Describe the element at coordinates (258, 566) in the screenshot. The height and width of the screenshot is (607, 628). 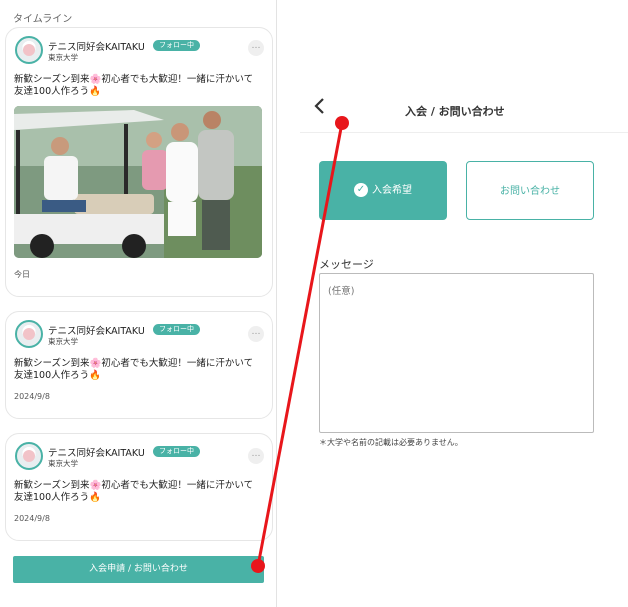
I see `annotation-end-dot` at that location.